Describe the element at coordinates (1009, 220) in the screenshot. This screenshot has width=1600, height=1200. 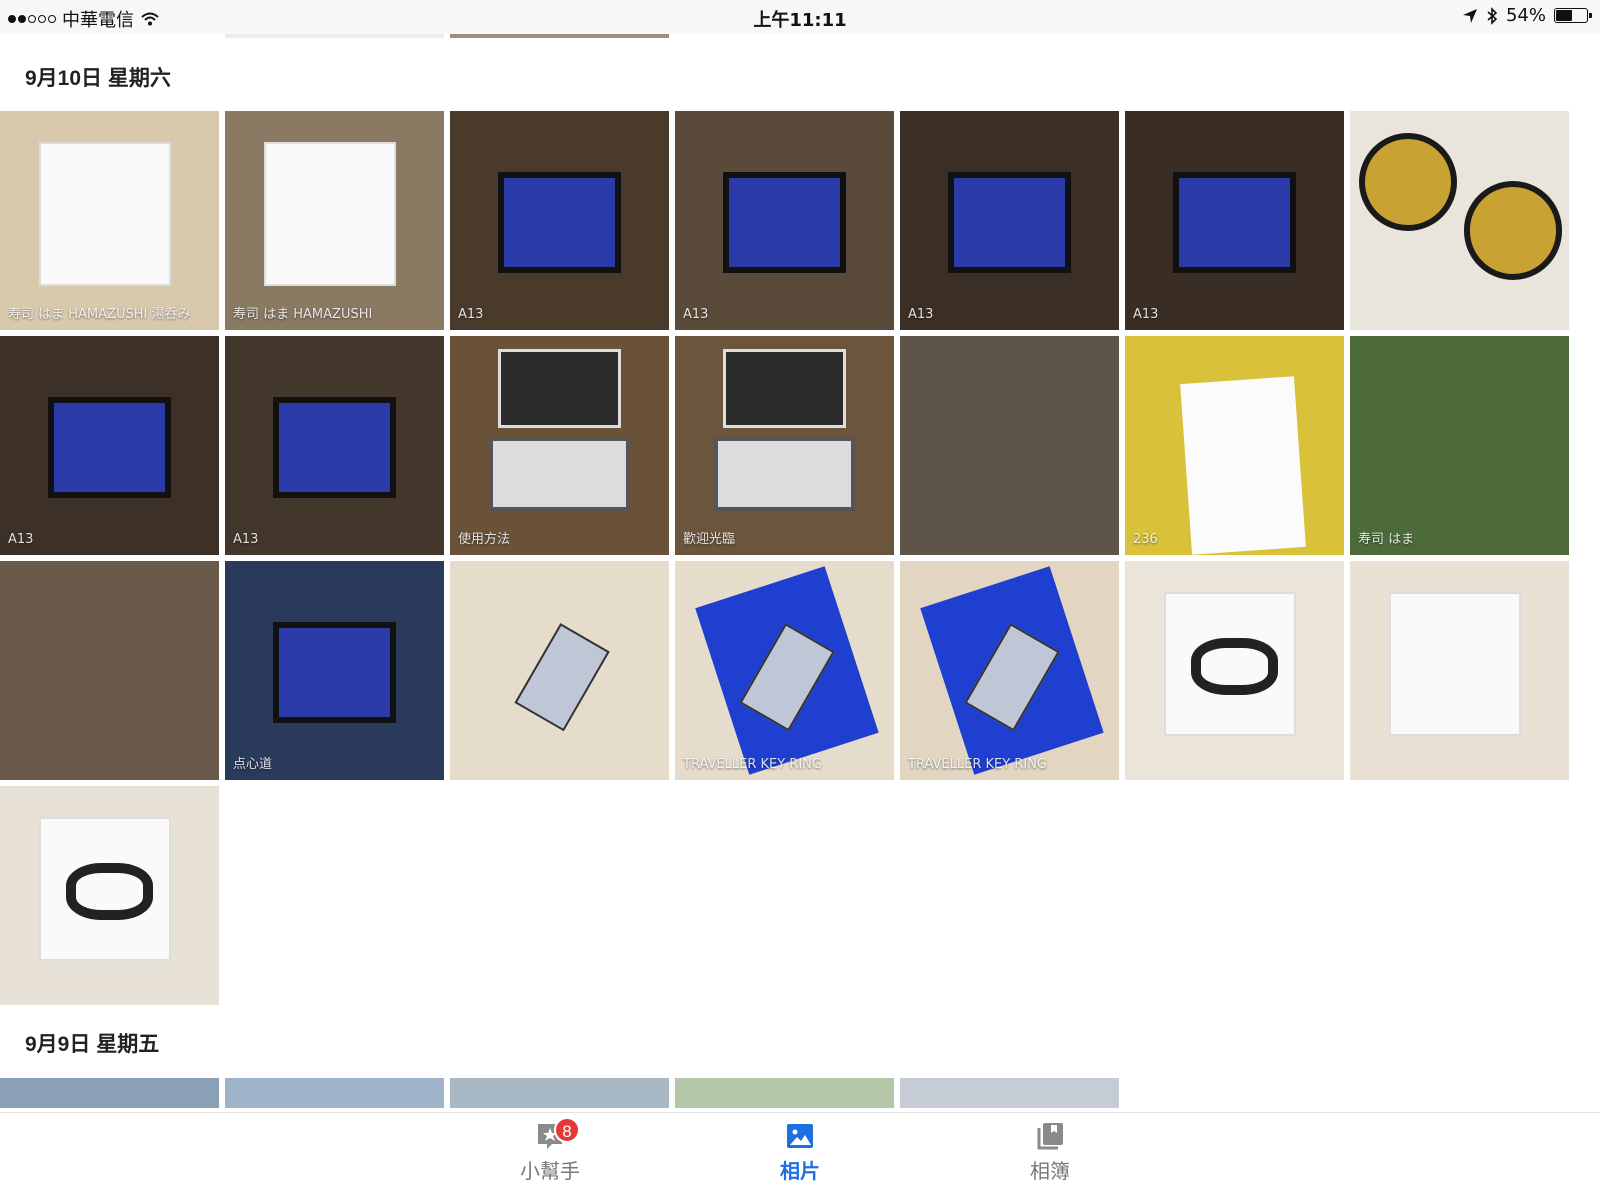
I see `photo-order-screen-dish: A13` at that location.